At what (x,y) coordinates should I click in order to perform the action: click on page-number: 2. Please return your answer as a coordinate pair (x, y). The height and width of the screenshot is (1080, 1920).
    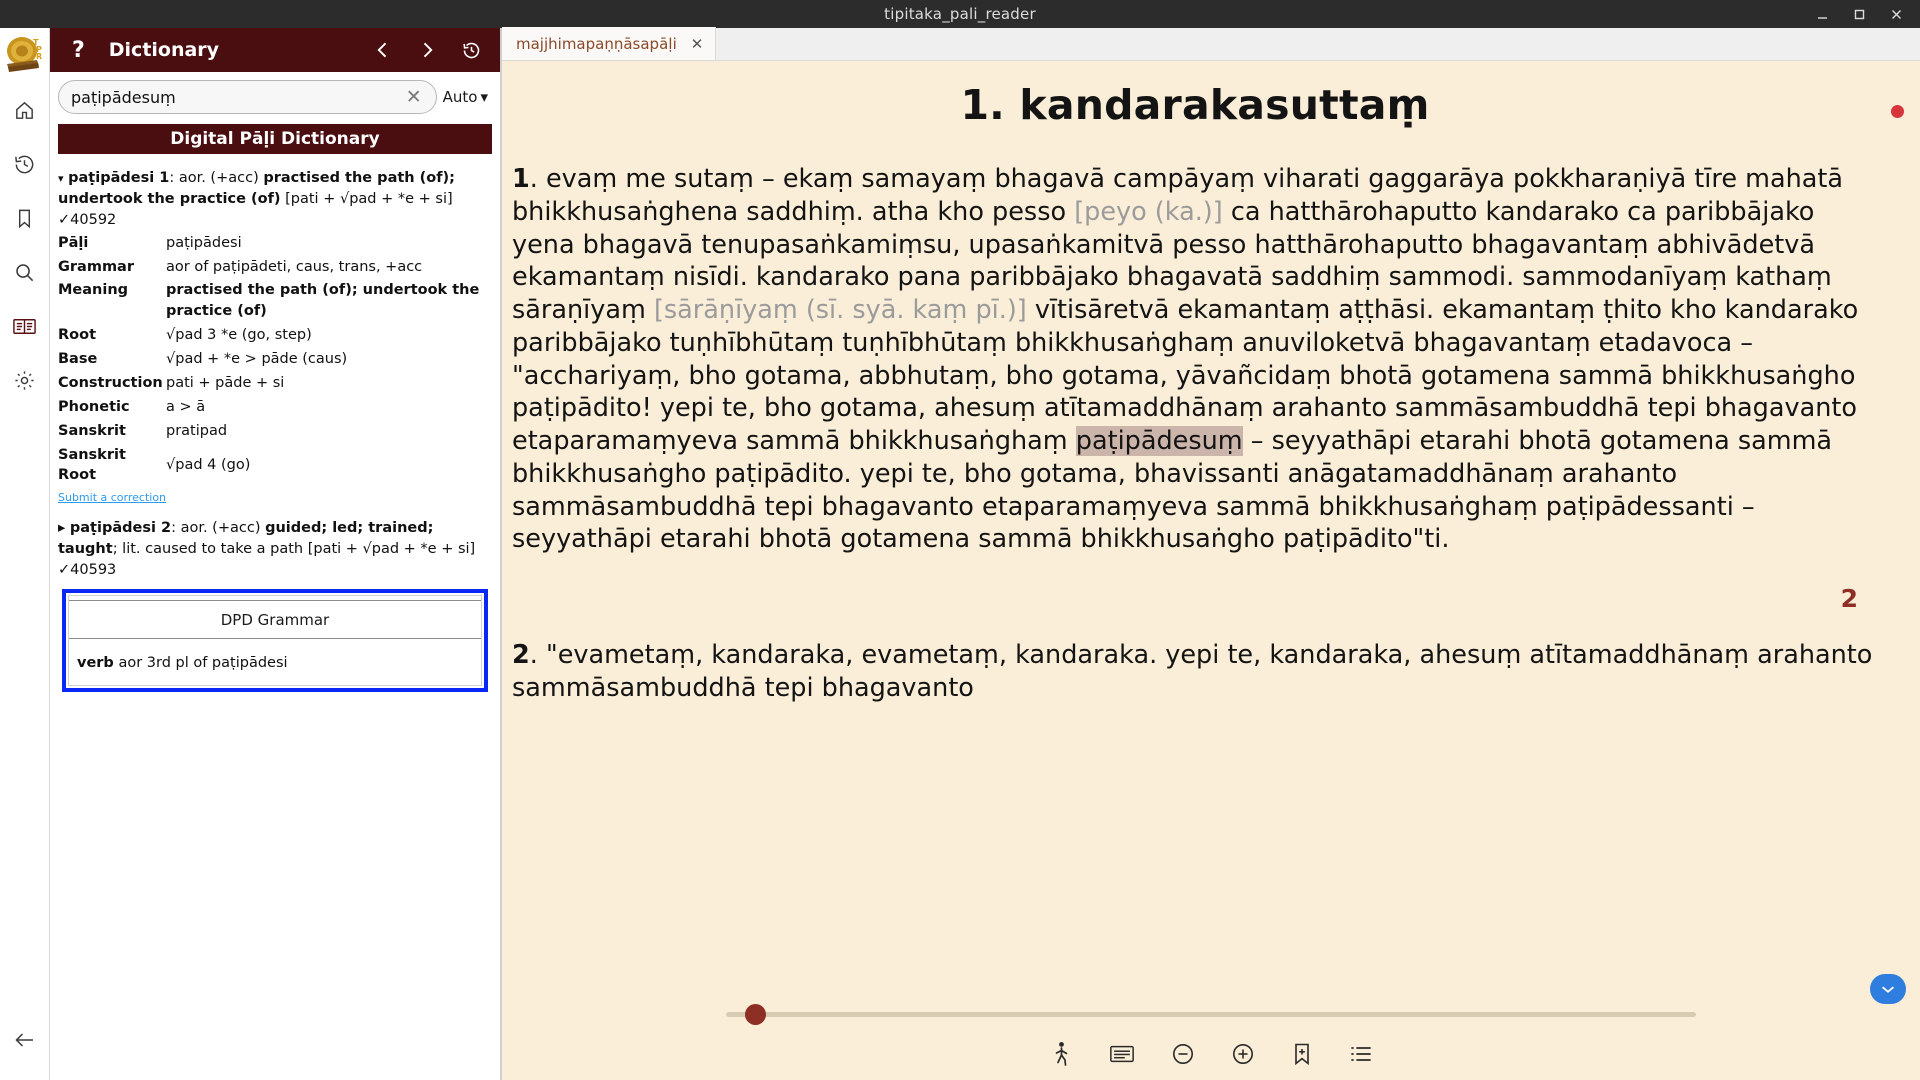
    Looking at the image, I should click on (1849, 599).